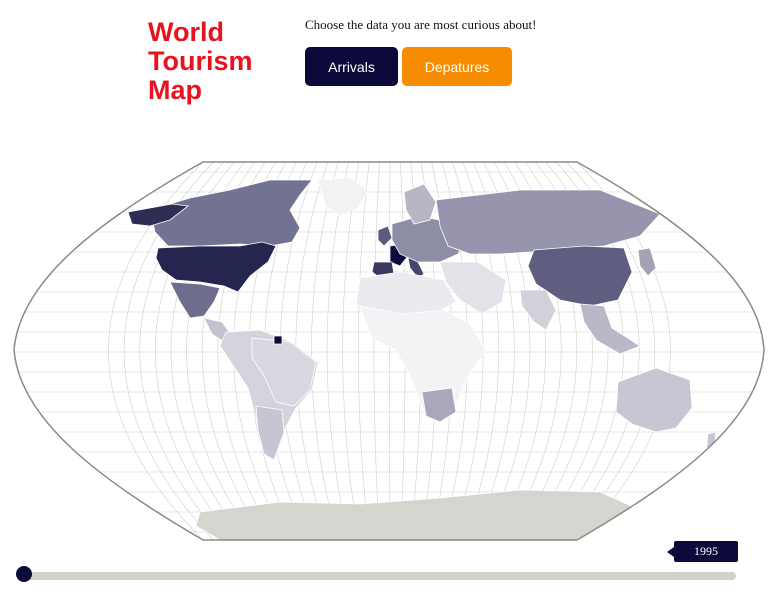 The height and width of the screenshot is (606, 780). Describe the element at coordinates (351, 66) in the screenshot. I see `arrivals-button: Arrivals` at that location.